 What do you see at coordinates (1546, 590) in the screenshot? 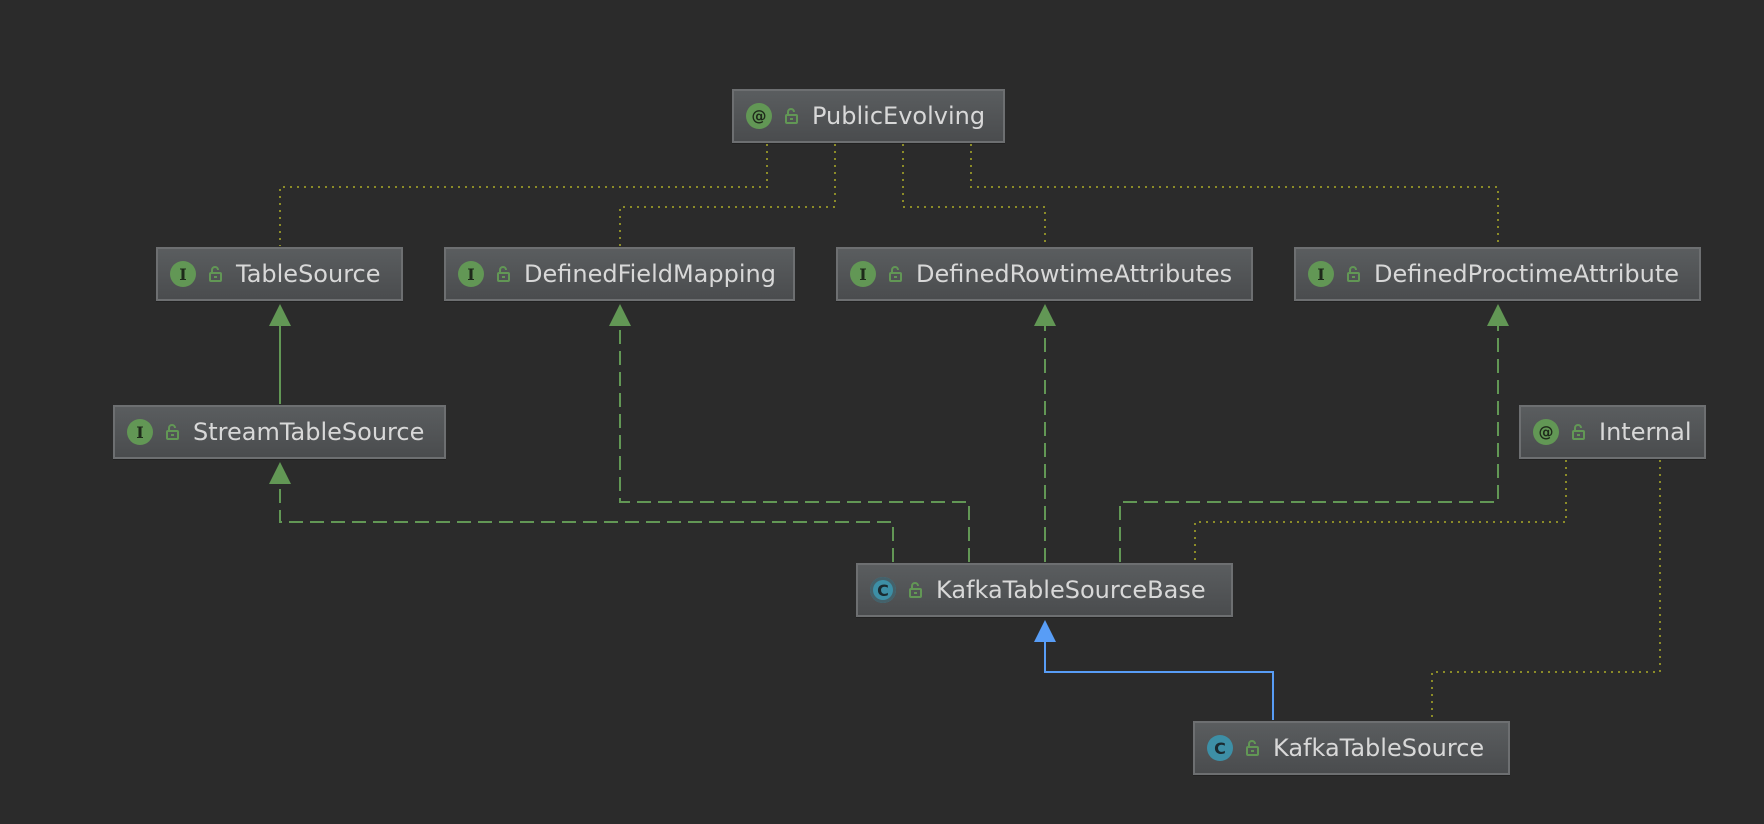
I see `edge-annotated-internal-to-kafka-table-source` at bounding box center [1546, 590].